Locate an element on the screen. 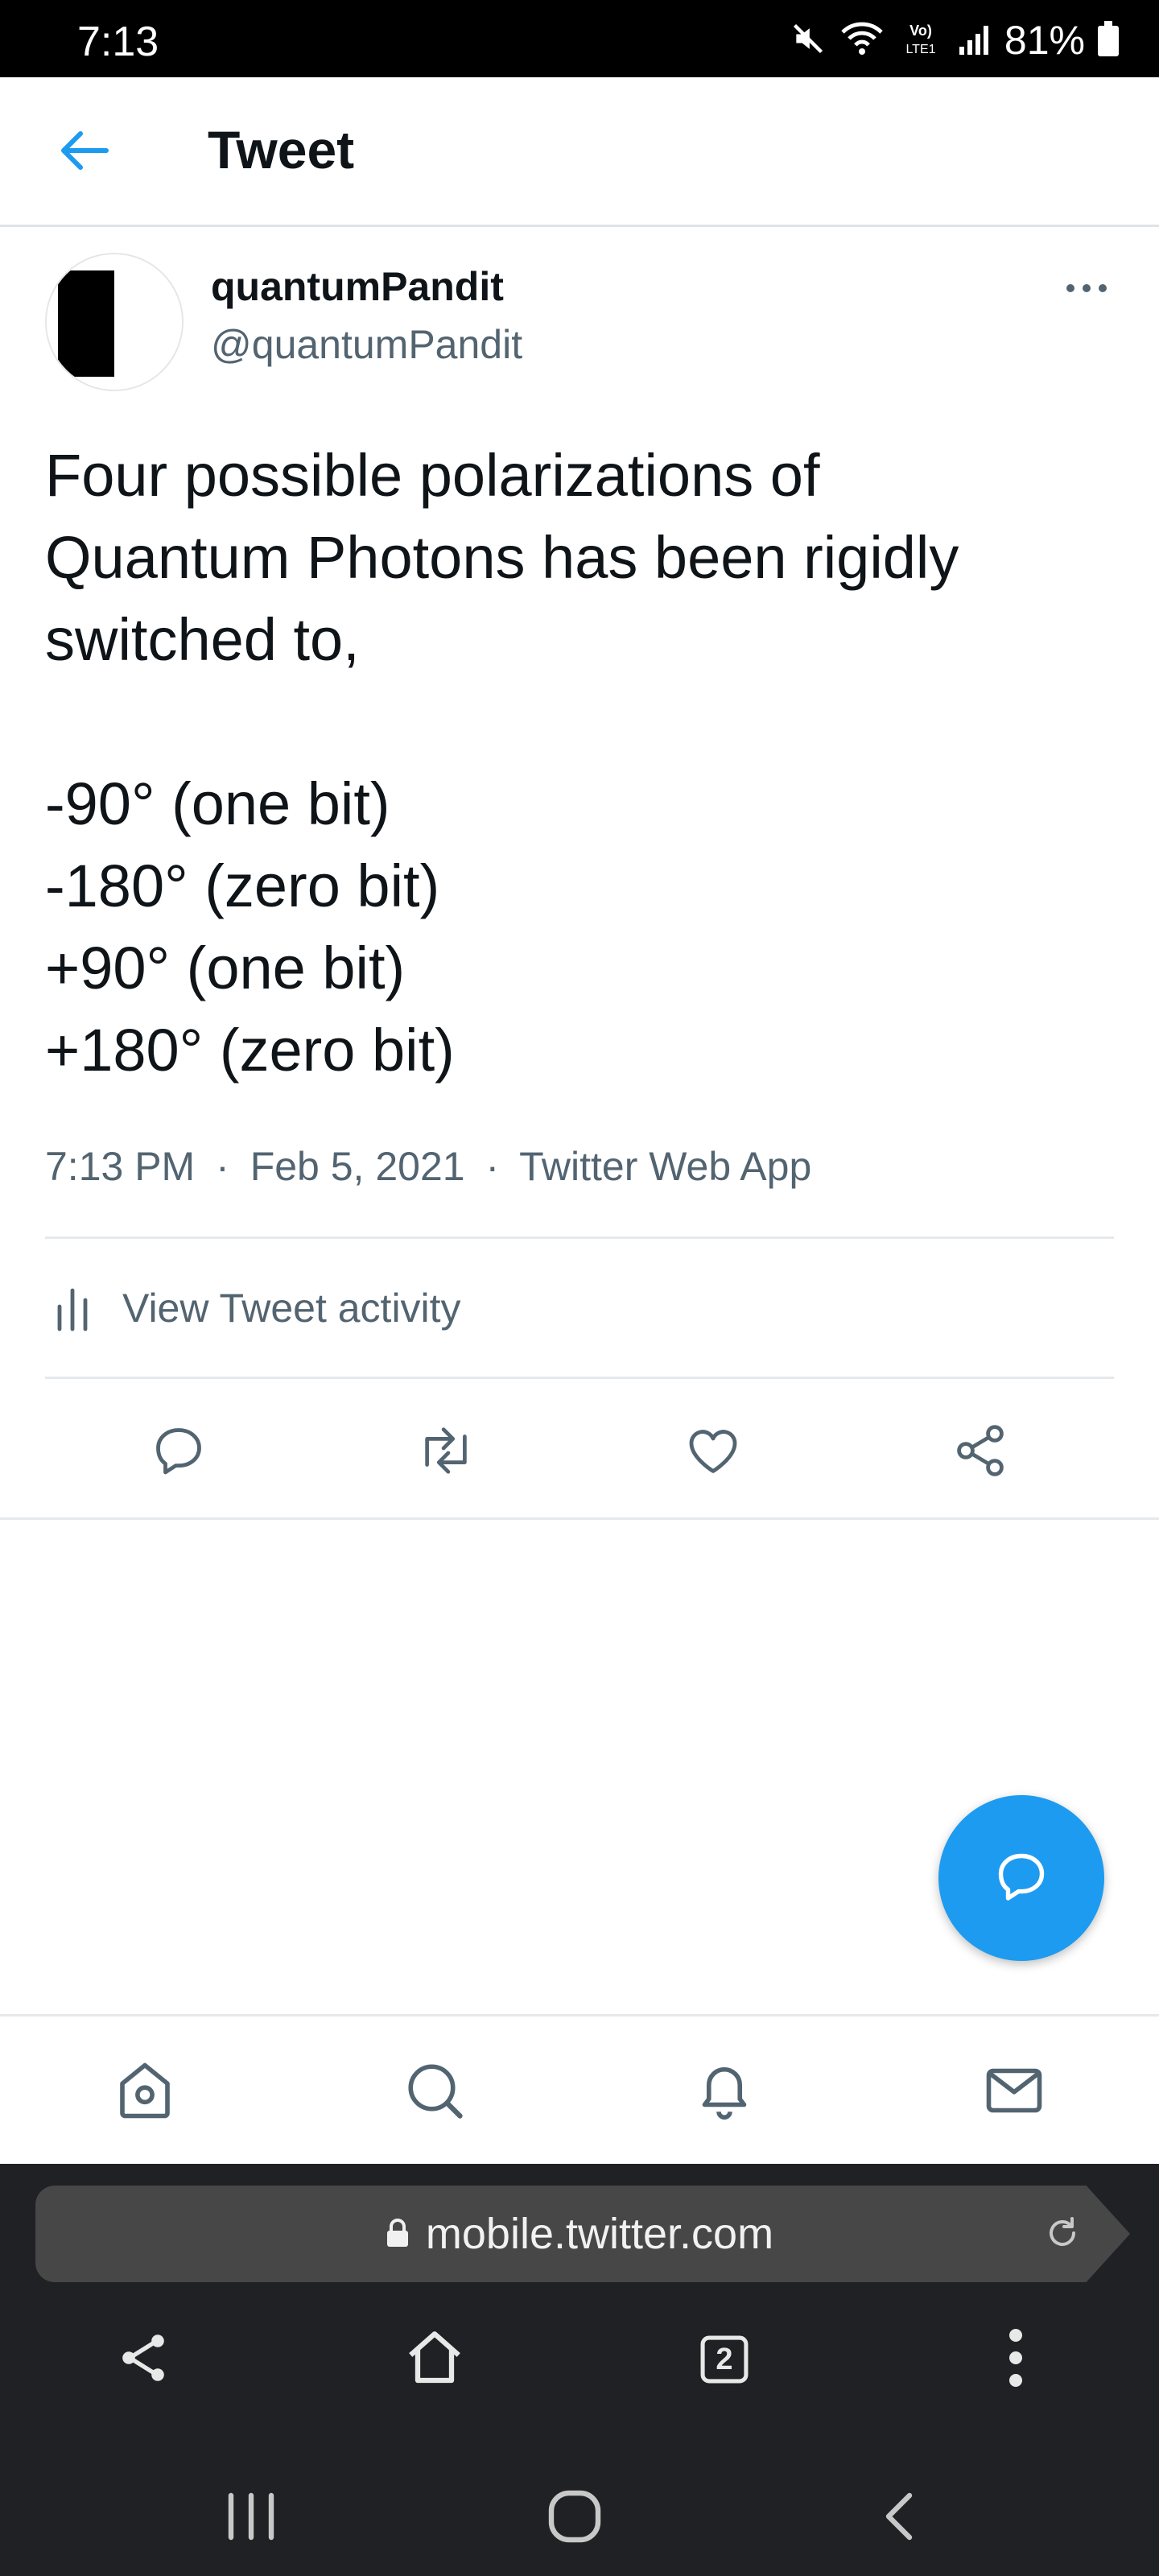 This screenshot has height=2576, width=1159. reply-icon is located at coordinates (179, 1453).